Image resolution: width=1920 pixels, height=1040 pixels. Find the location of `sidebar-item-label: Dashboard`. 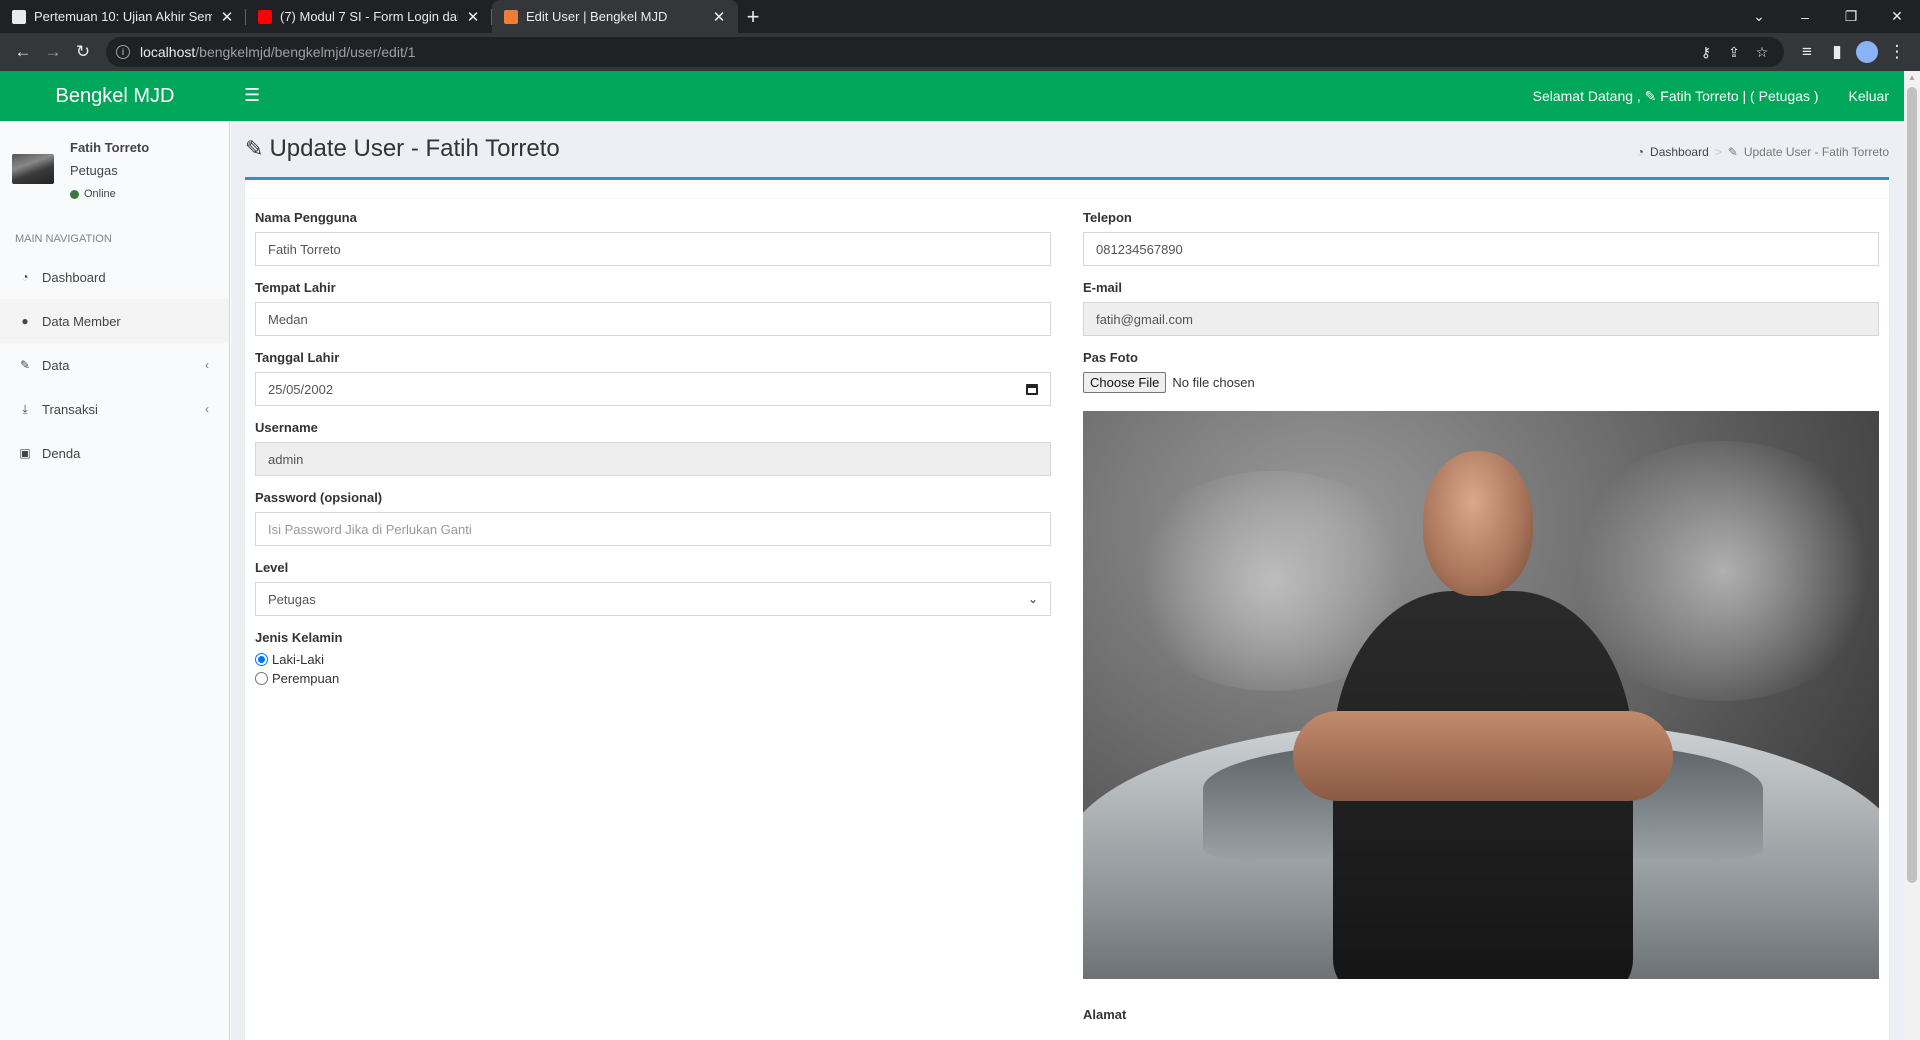

sidebar-item-label: Dashboard is located at coordinates (74, 277).